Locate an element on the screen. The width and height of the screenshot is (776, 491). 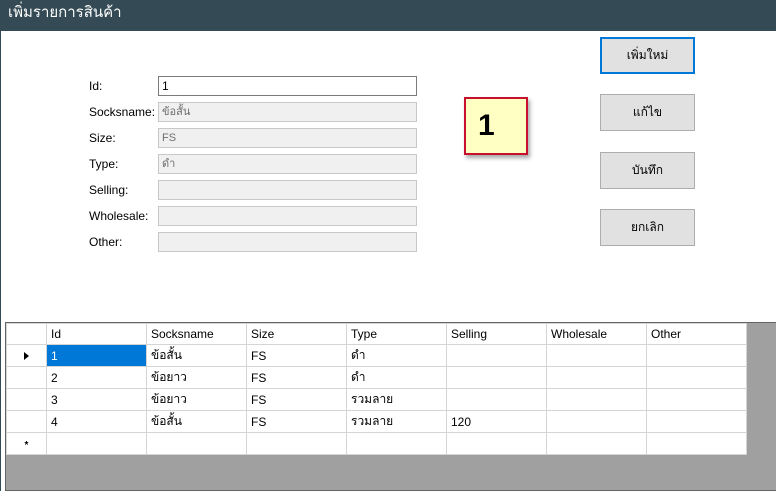
column-header-type: Type is located at coordinates (396, 334).